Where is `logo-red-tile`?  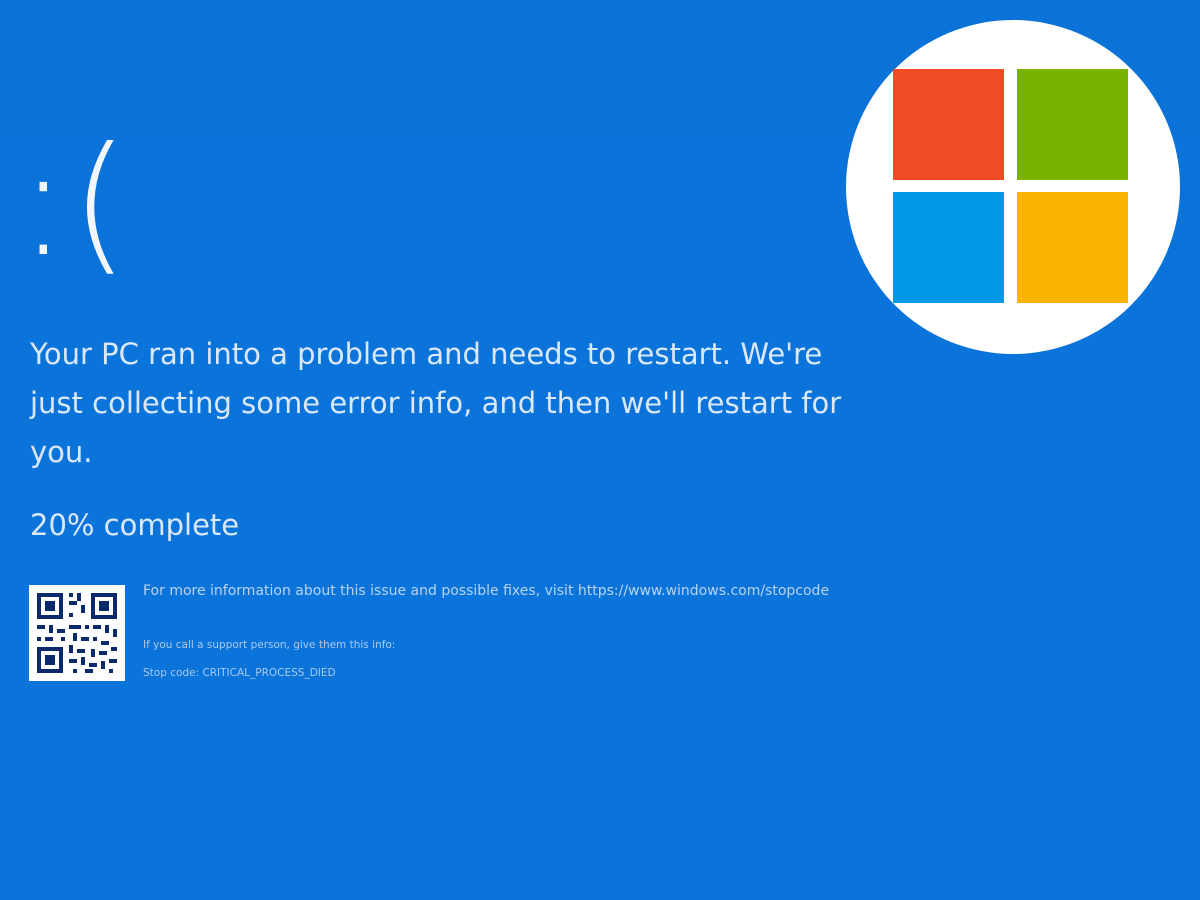
logo-red-tile is located at coordinates (948, 124).